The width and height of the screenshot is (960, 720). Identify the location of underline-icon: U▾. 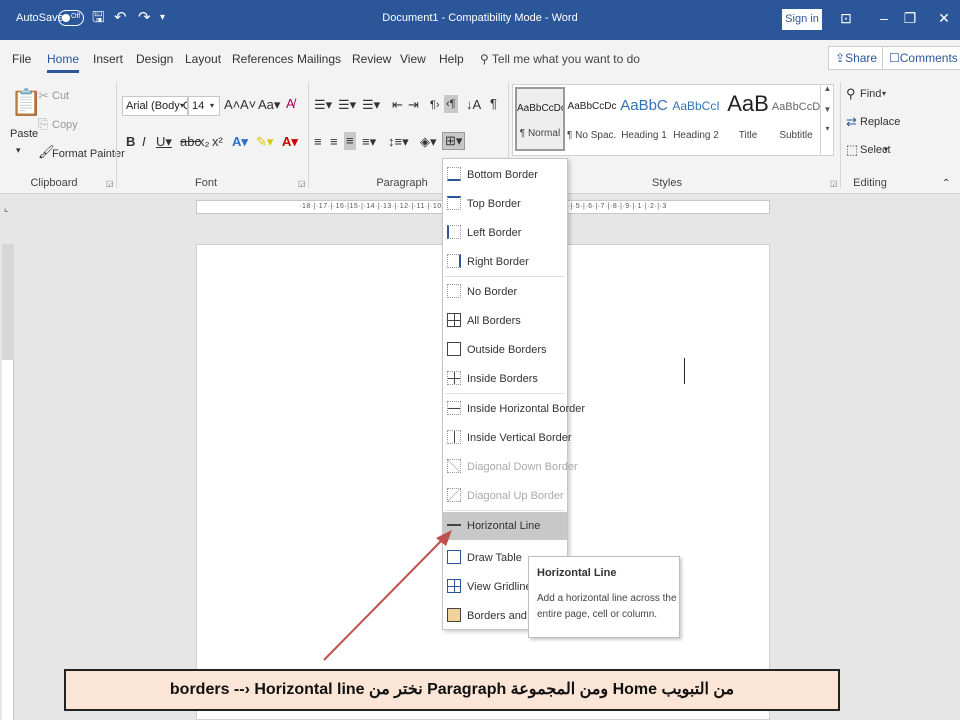
(164, 142).